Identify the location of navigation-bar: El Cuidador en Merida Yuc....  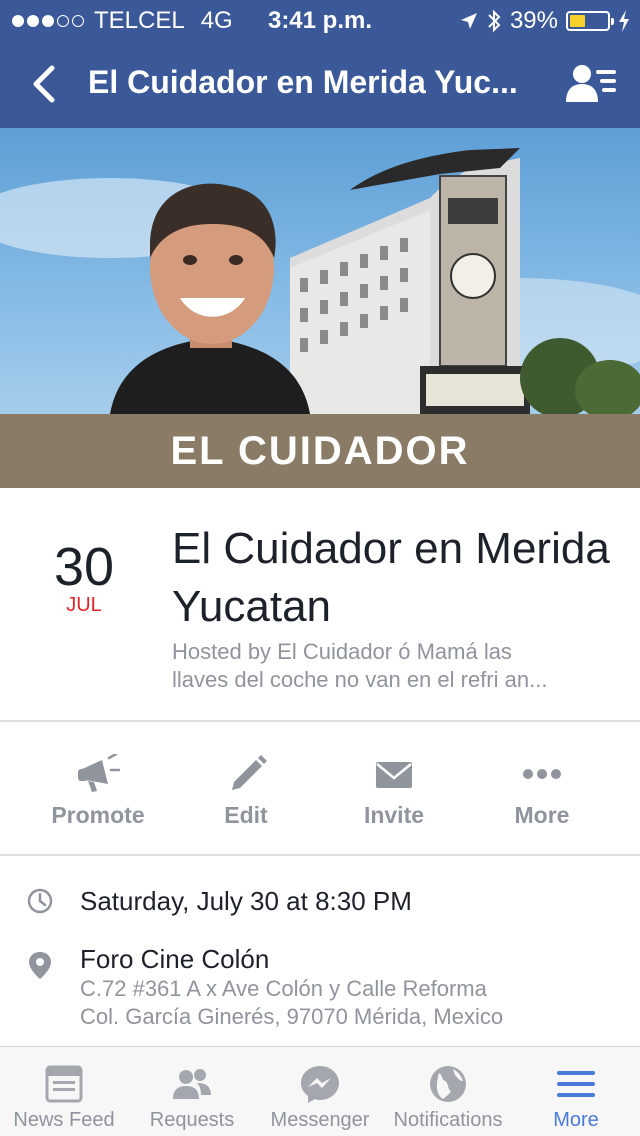
(320, 84).